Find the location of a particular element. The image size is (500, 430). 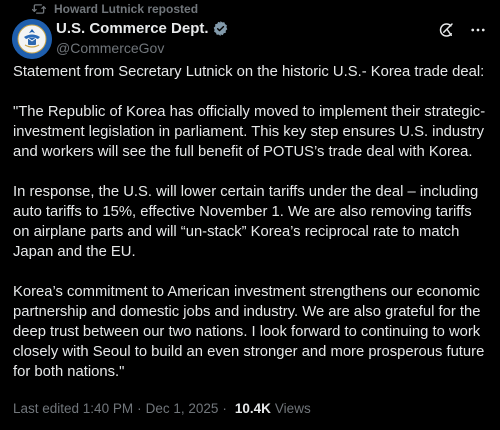

department-of-commerce-seal is located at coordinates (32, 39).